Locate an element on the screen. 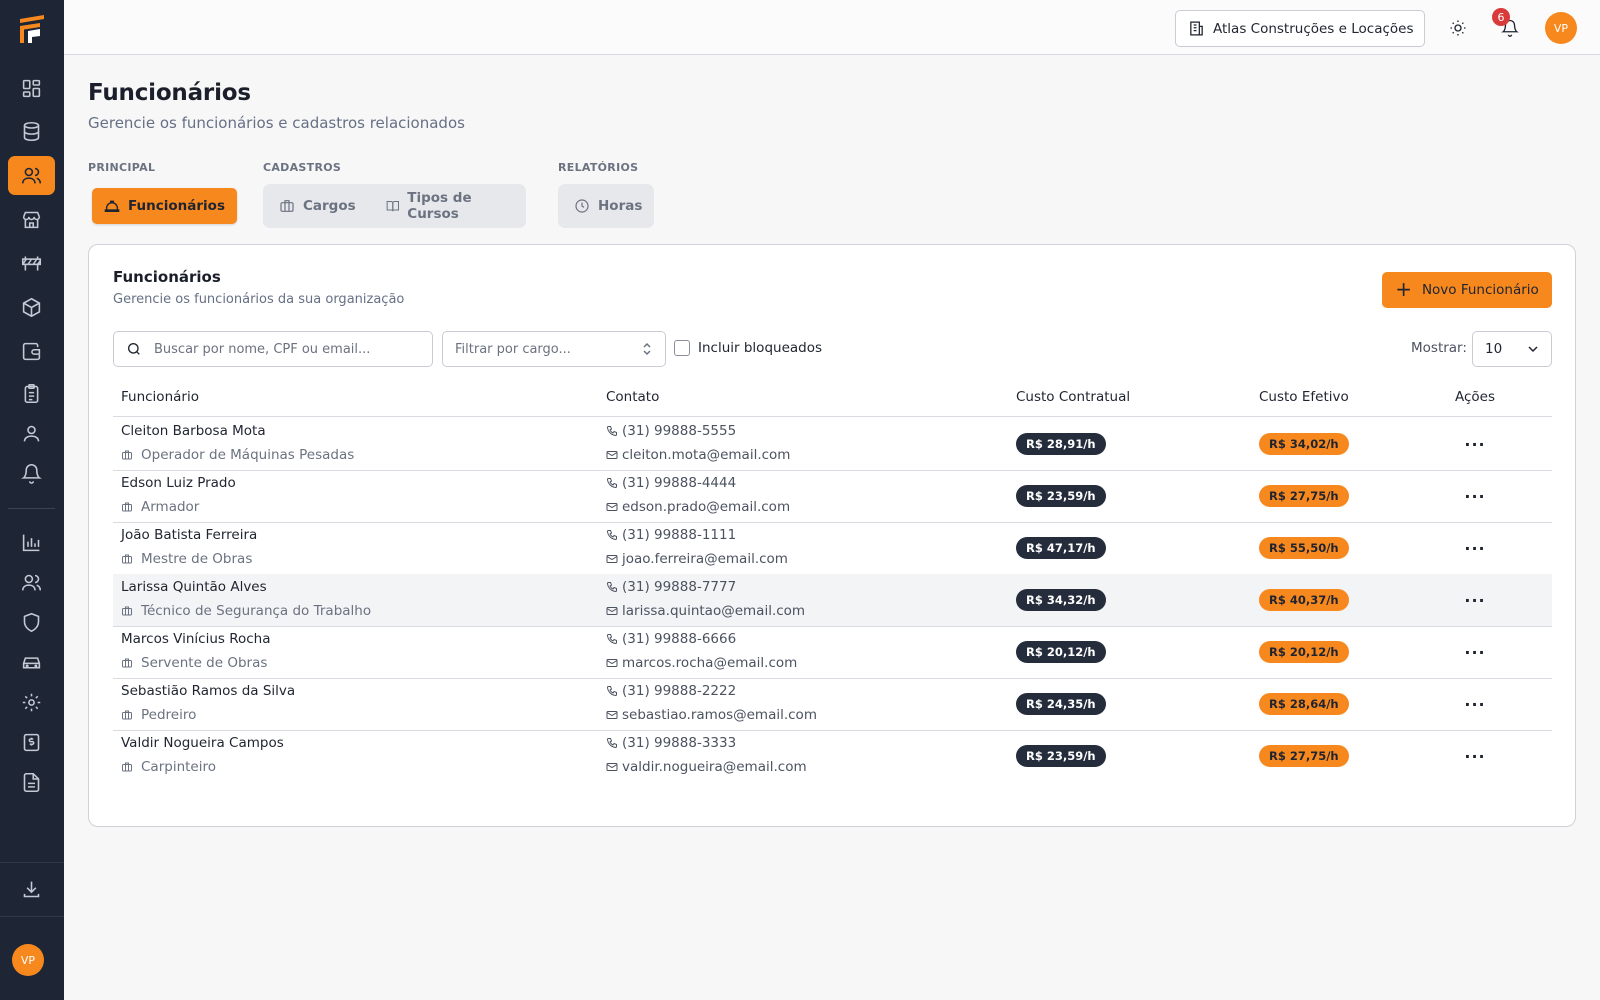 The image size is (1600, 1000). sidebar-item-alerts is located at coordinates (31, 473).